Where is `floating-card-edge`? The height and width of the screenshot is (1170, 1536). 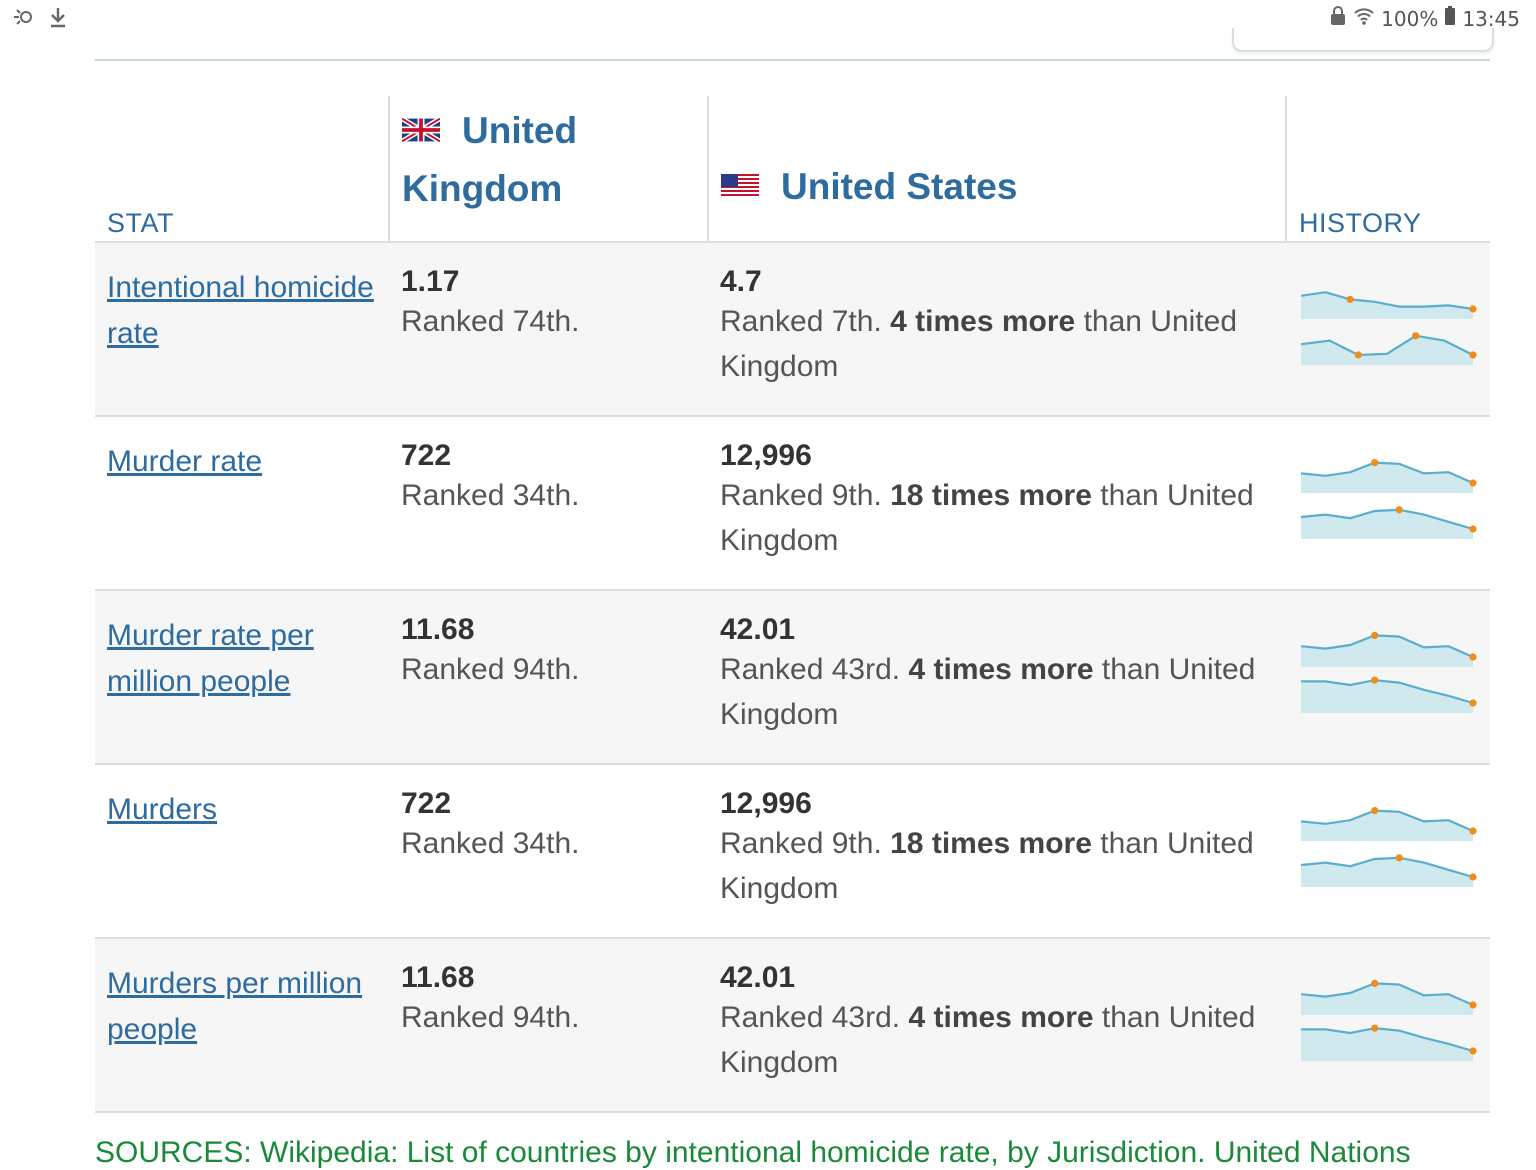
floating-card-edge is located at coordinates (1363, 40).